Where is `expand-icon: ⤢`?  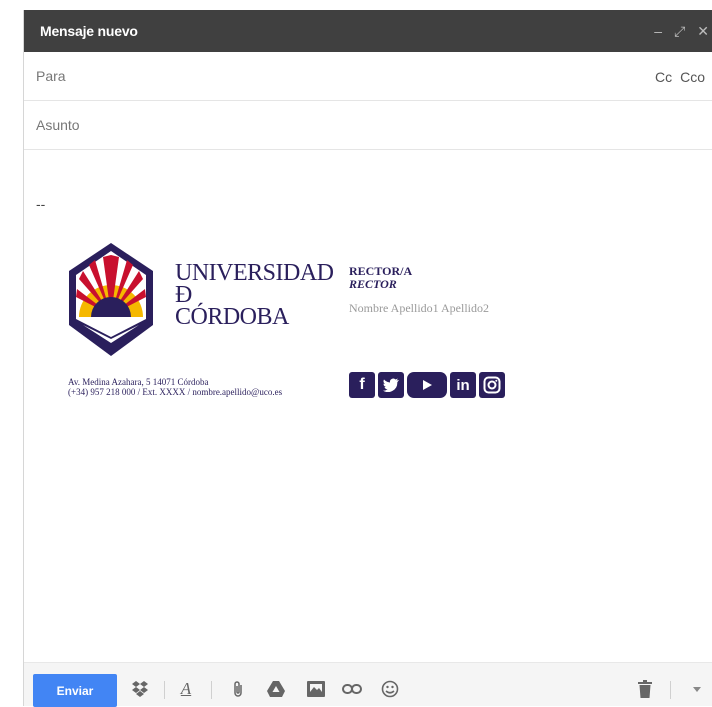 expand-icon: ⤢ is located at coordinates (679, 31).